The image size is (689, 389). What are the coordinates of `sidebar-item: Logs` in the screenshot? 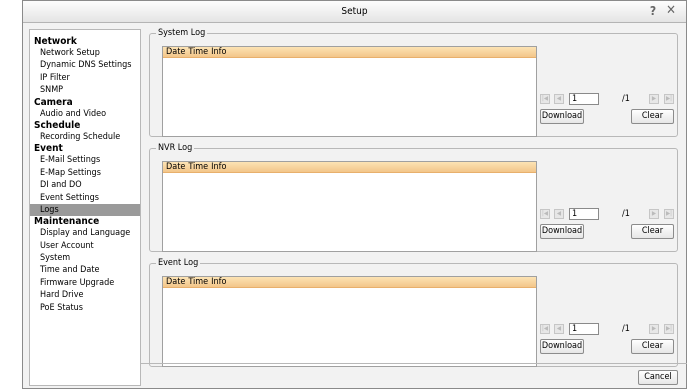 It's located at (85, 210).